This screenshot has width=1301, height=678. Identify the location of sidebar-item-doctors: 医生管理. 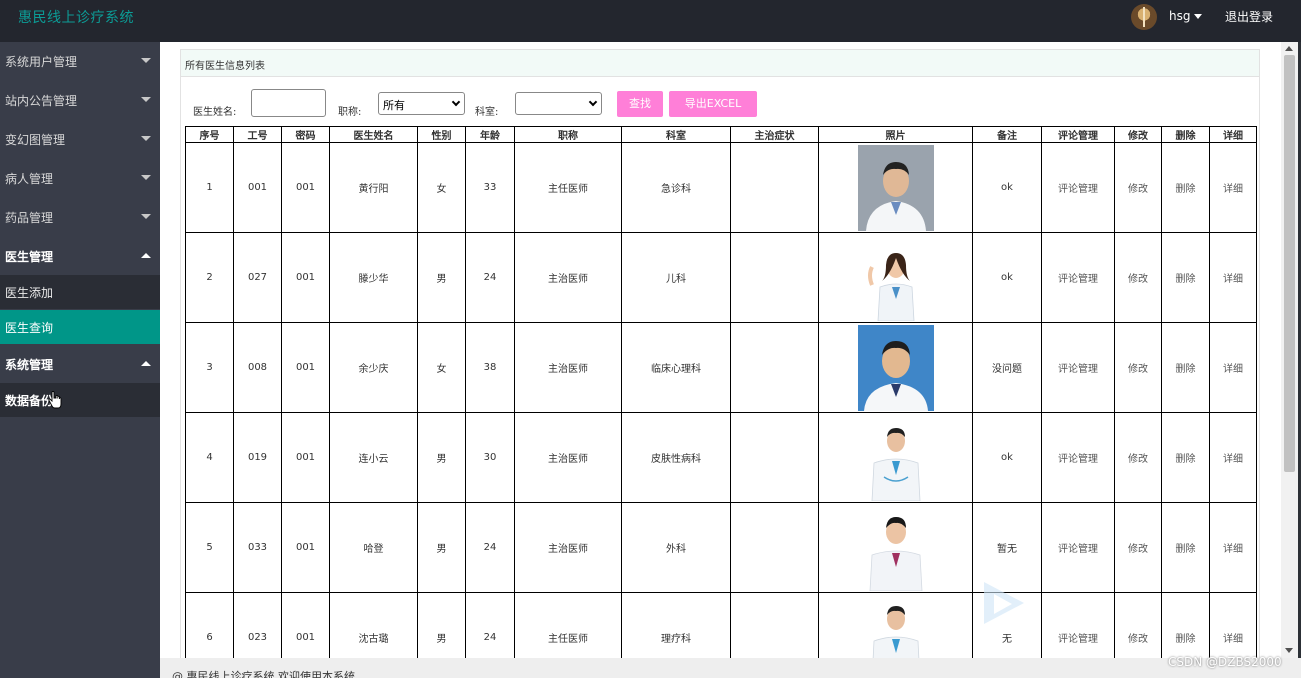
(80, 256).